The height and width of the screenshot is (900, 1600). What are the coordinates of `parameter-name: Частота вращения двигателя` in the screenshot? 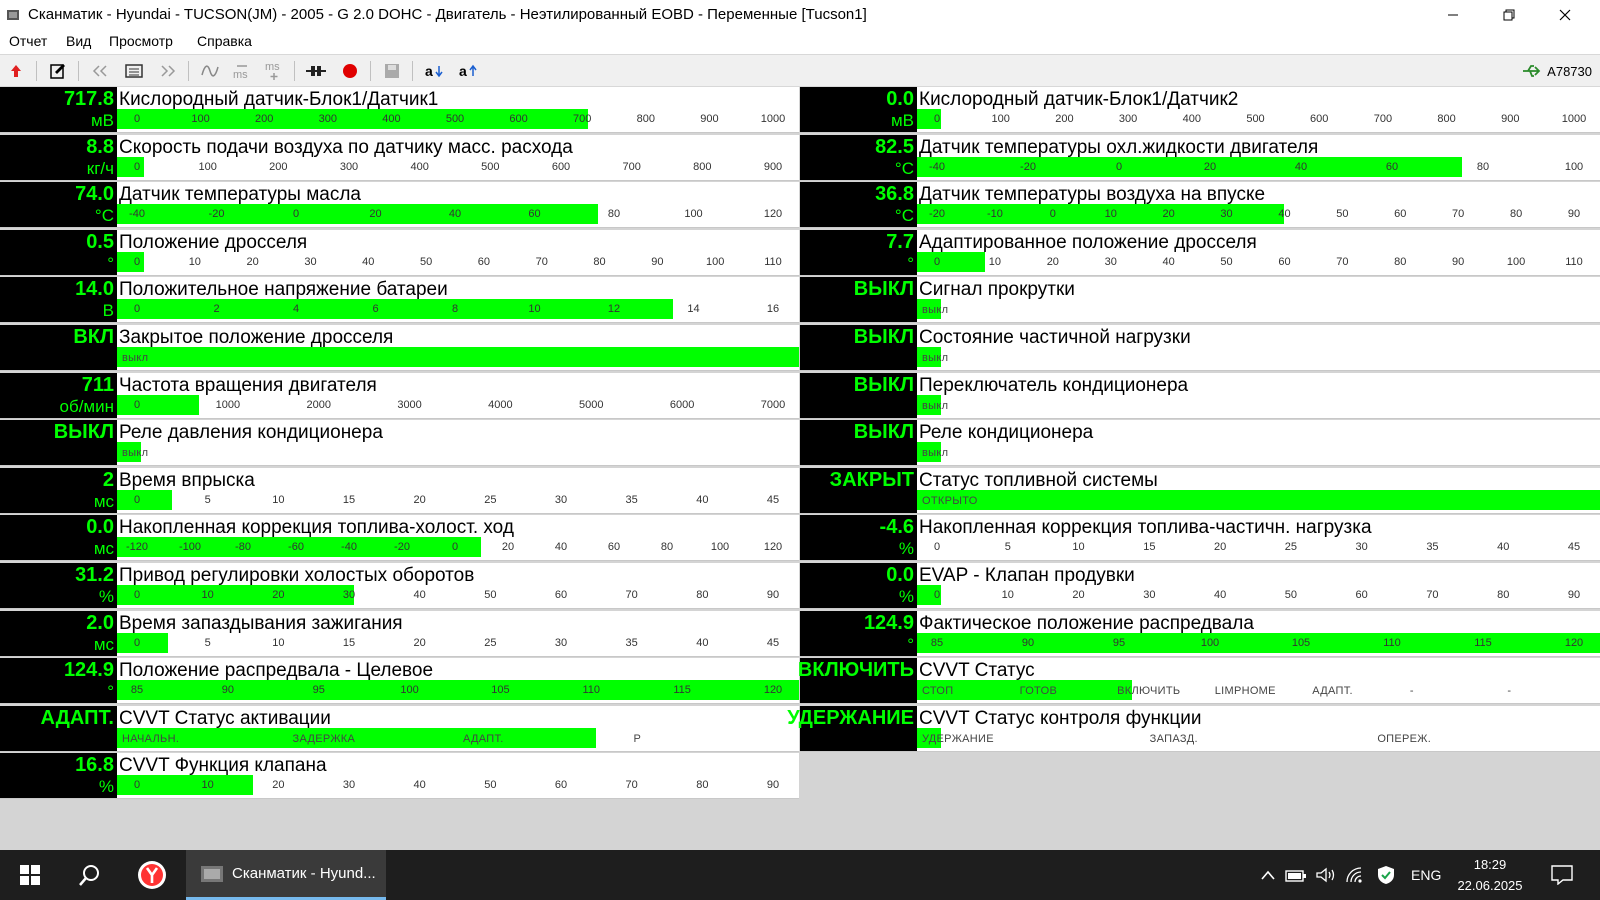 It's located at (248, 385).